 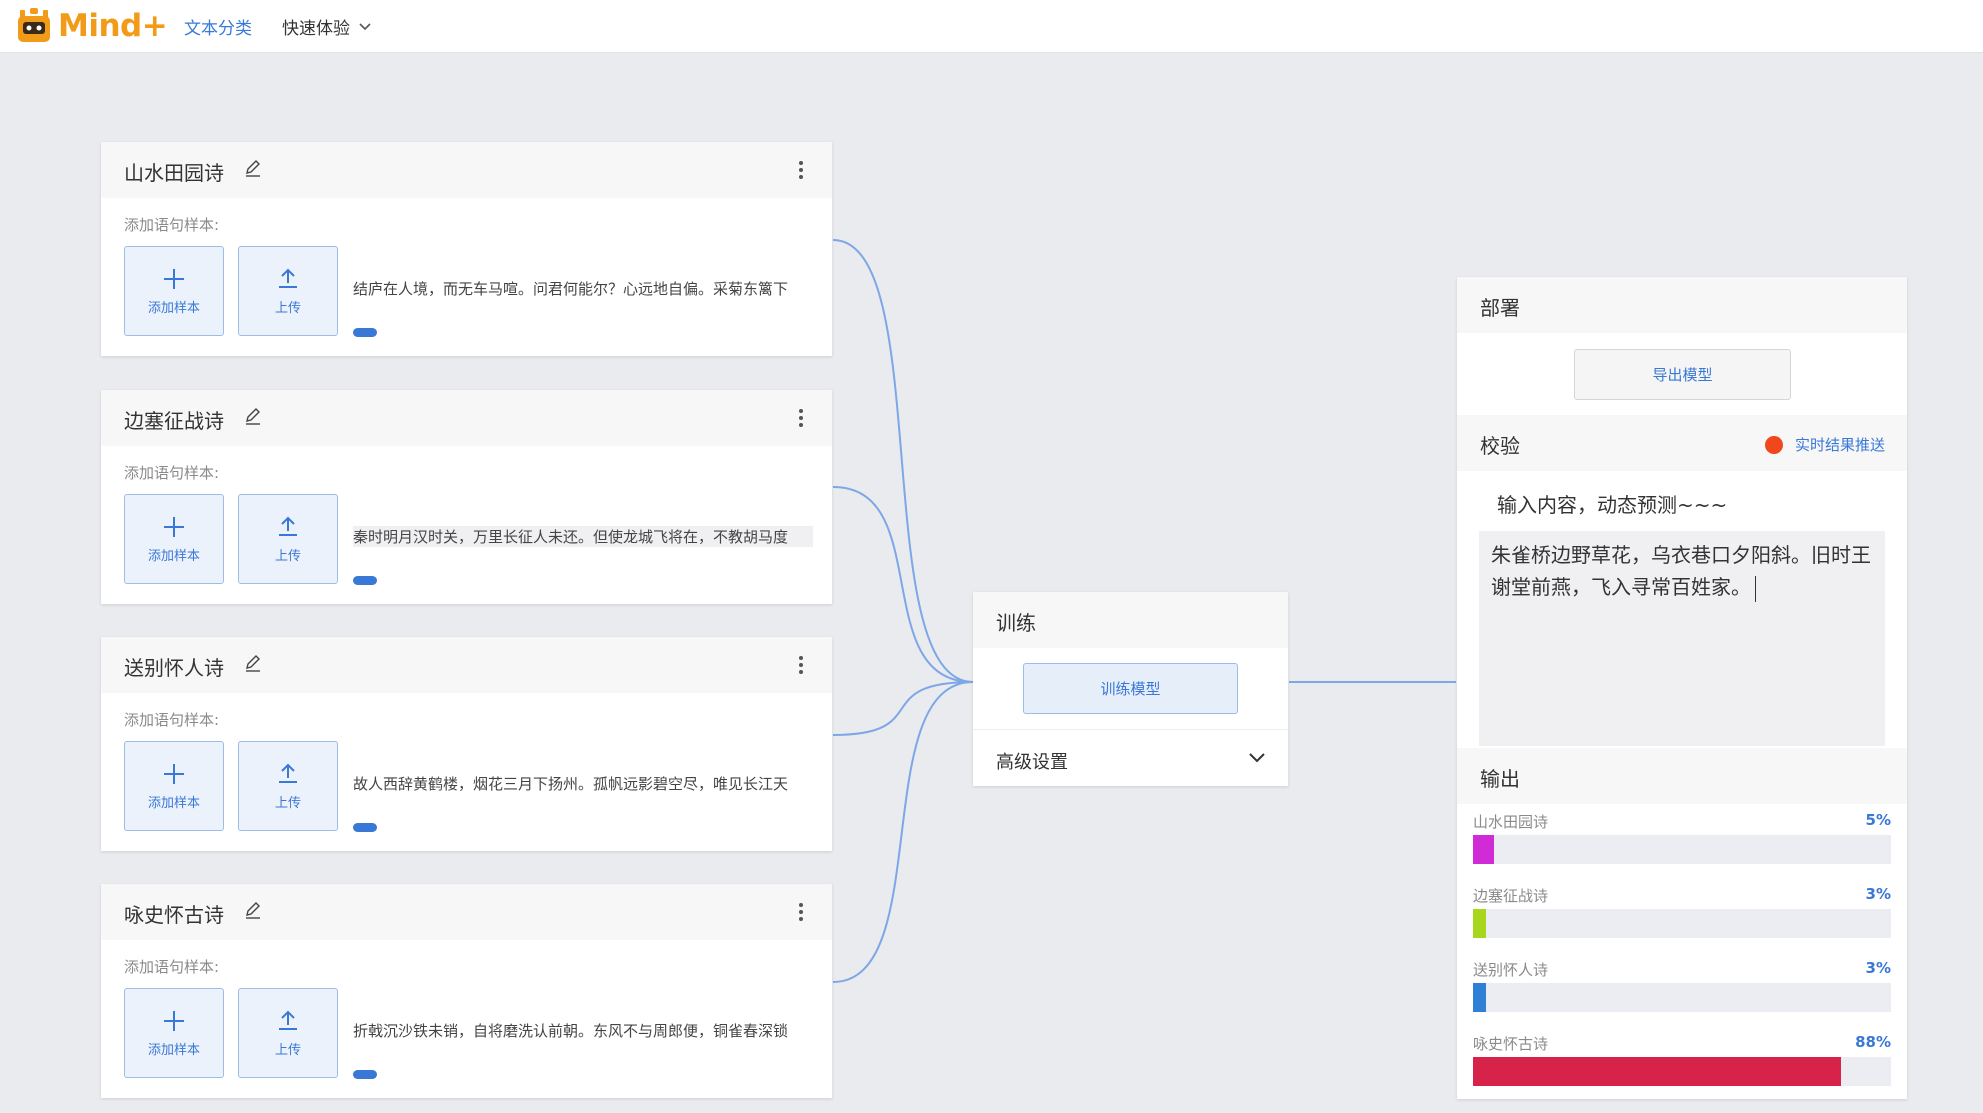 What do you see at coordinates (1755, 588) in the screenshot?
I see `text-caret` at bounding box center [1755, 588].